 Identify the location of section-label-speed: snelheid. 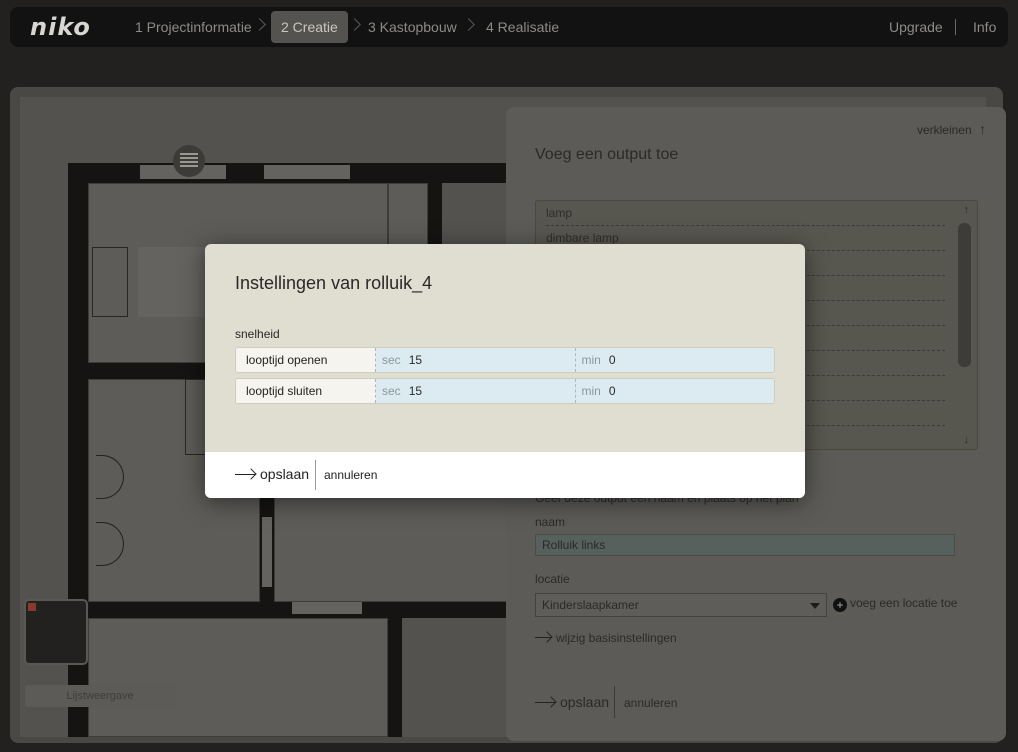
(257, 334).